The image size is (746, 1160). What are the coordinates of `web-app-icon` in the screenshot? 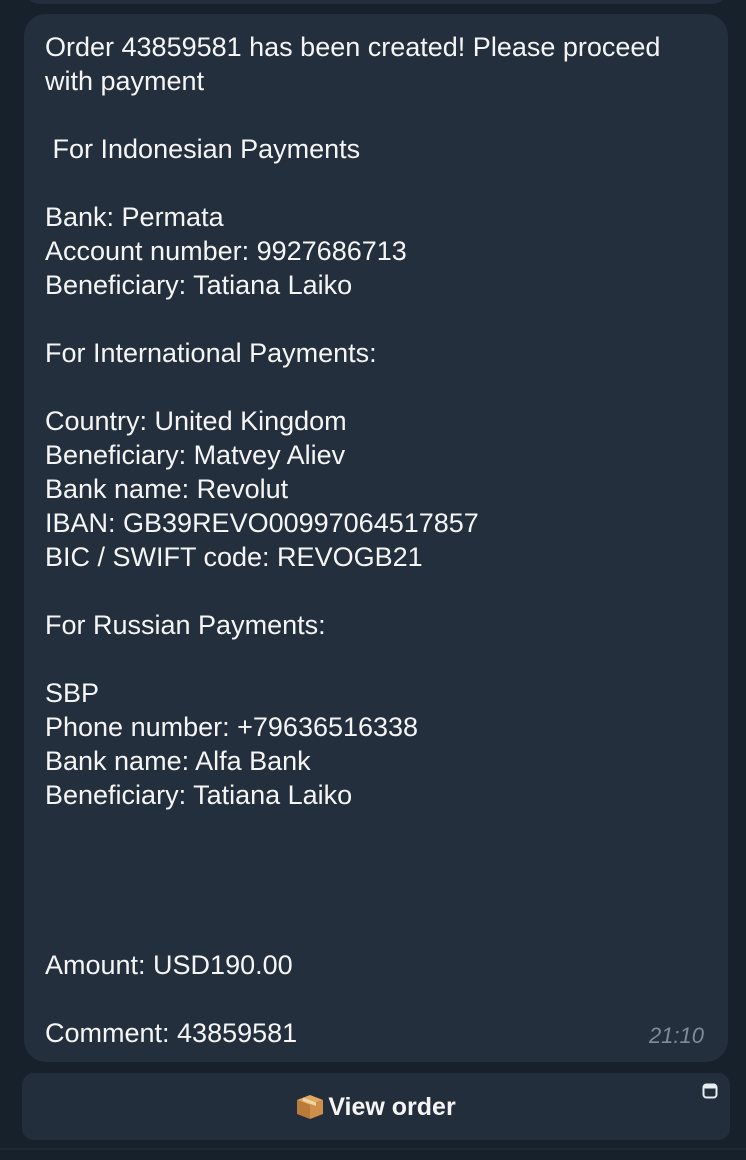 It's located at (710, 1091).